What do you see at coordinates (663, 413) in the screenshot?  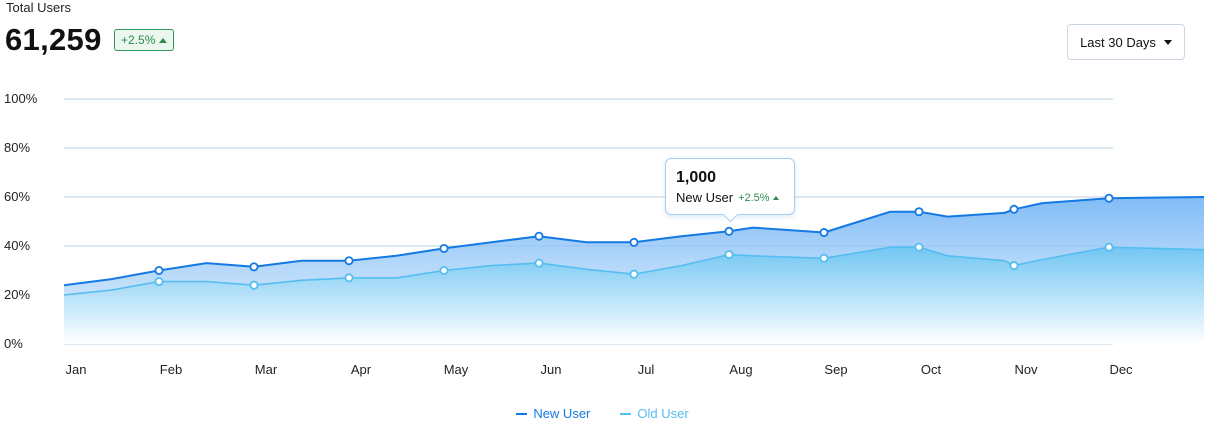 I see `legend-label-old-user: Old User` at bounding box center [663, 413].